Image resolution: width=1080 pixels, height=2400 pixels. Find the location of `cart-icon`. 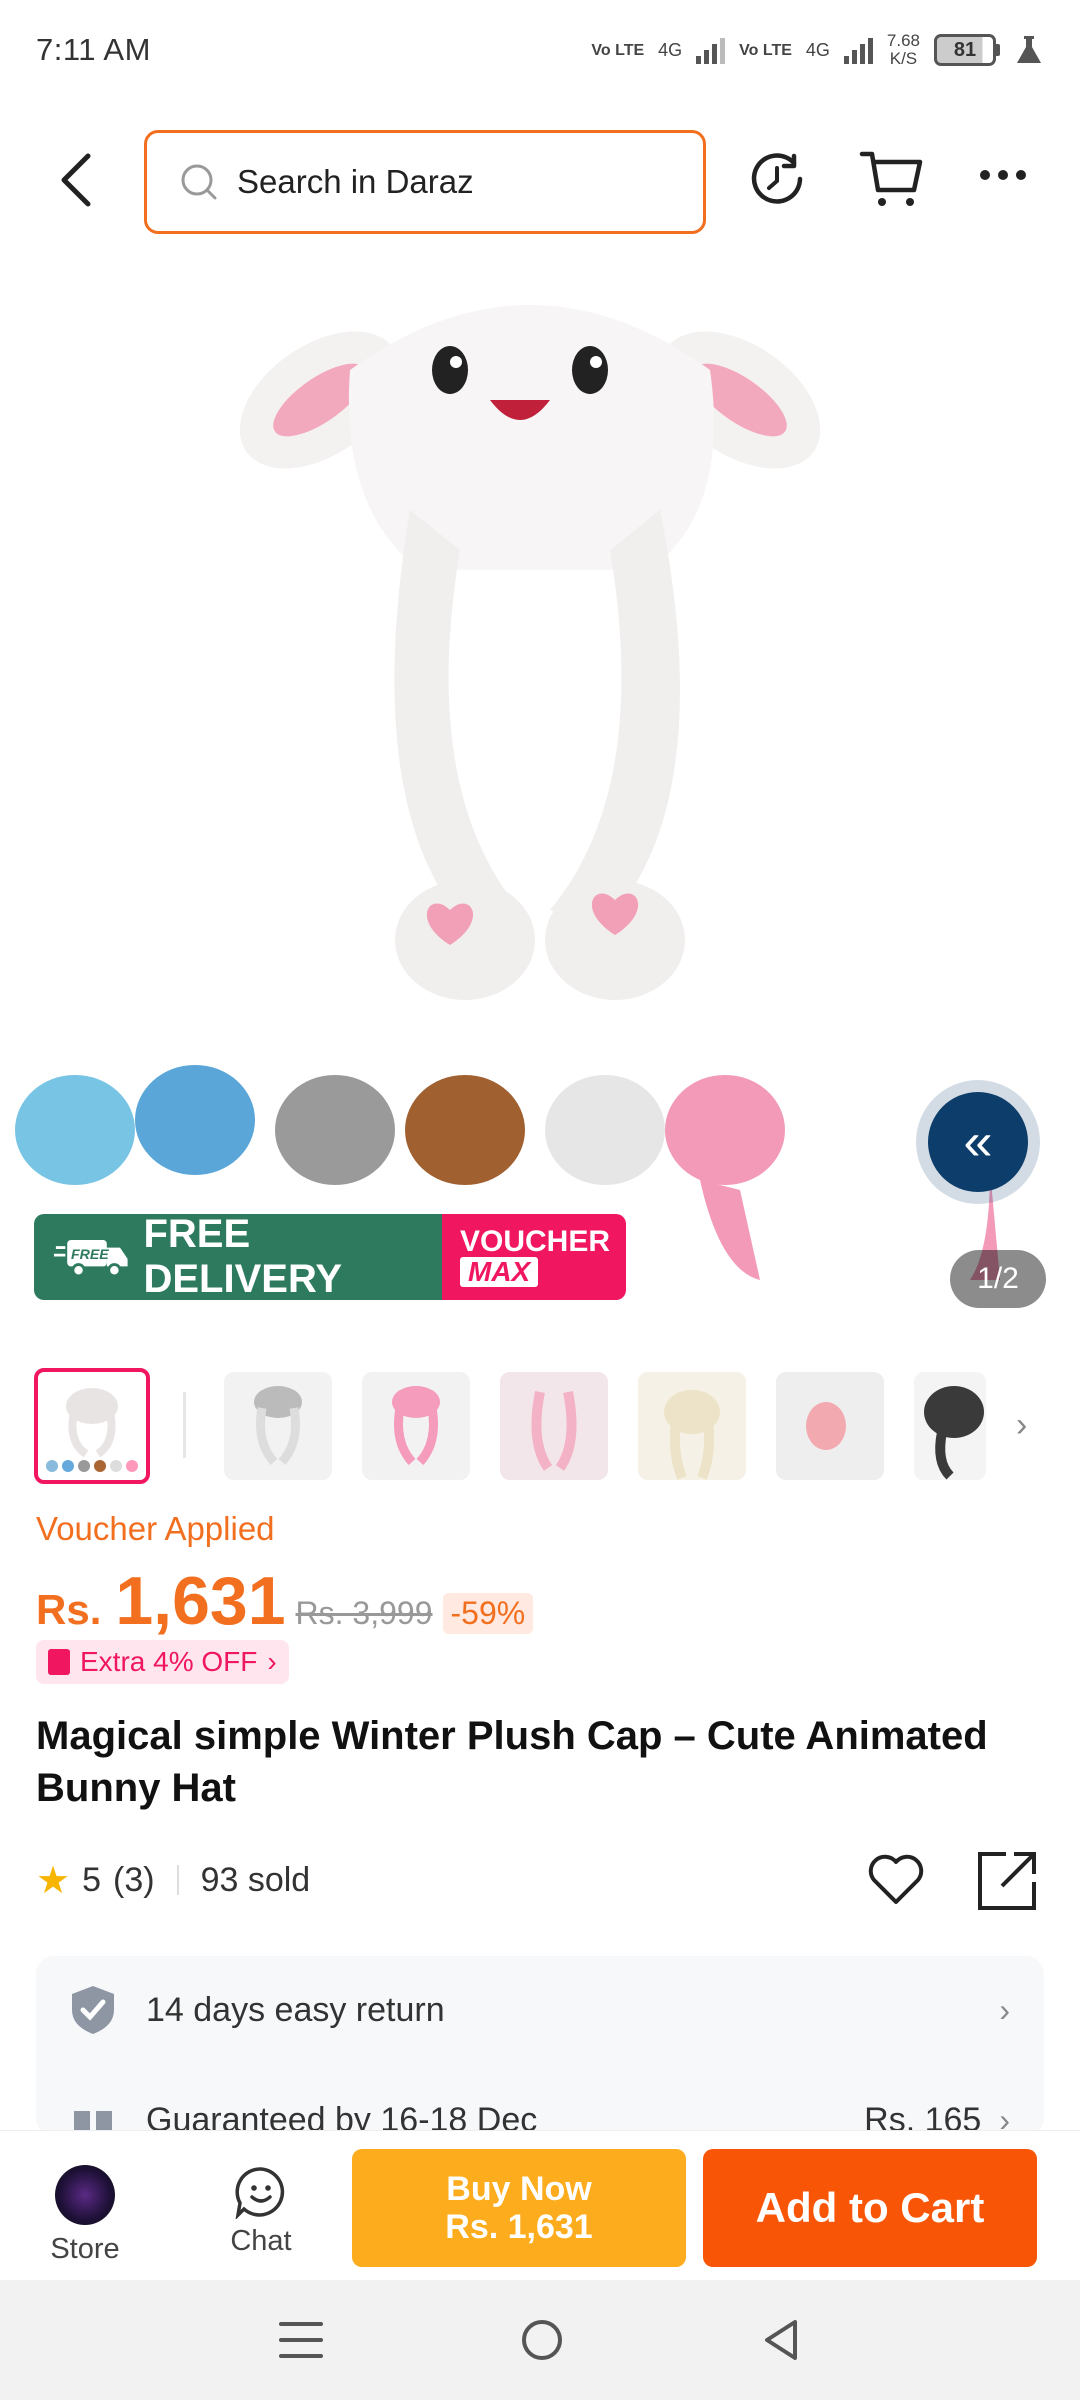

cart-icon is located at coordinates (891, 178).